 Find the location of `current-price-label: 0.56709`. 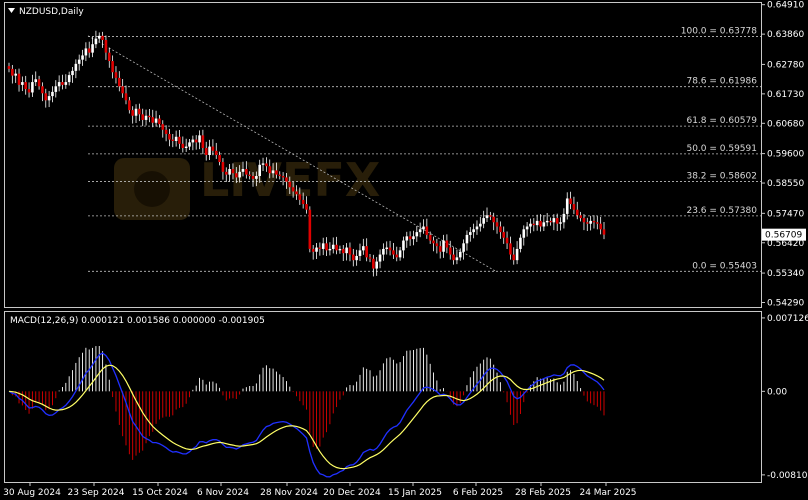

current-price-label: 0.56709 is located at coordinates (783, 236).